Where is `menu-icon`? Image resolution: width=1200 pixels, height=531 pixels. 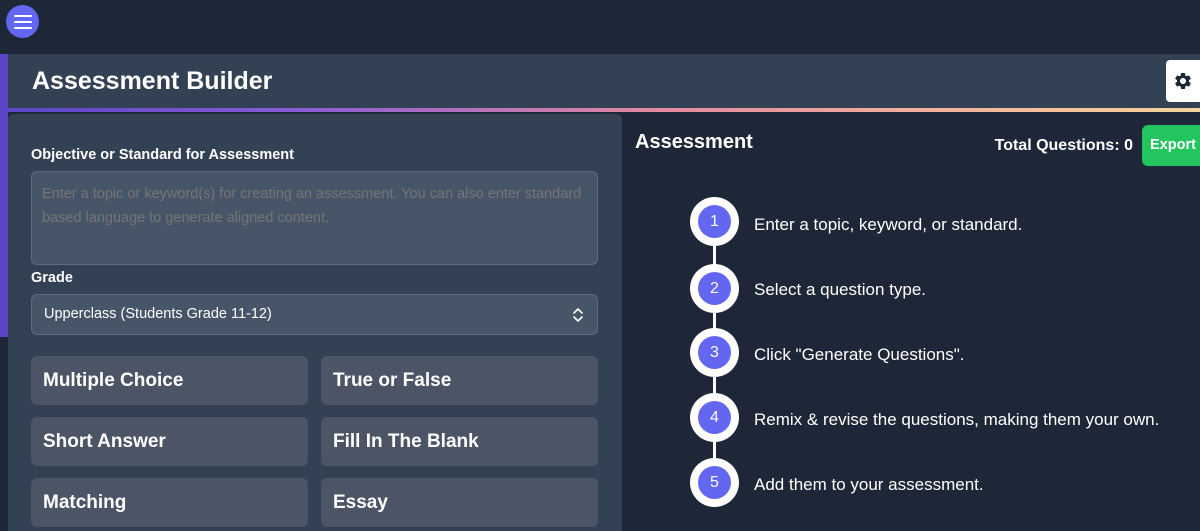
menu-icon is located at coordinates (22, 21).